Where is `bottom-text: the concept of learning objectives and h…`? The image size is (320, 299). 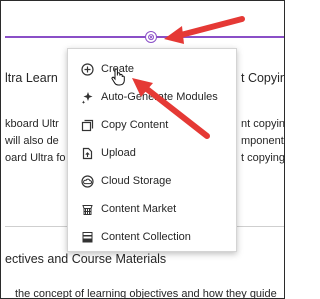
bottom-text: the concept of learning objectives and h… is located at coordinates (146, 293).